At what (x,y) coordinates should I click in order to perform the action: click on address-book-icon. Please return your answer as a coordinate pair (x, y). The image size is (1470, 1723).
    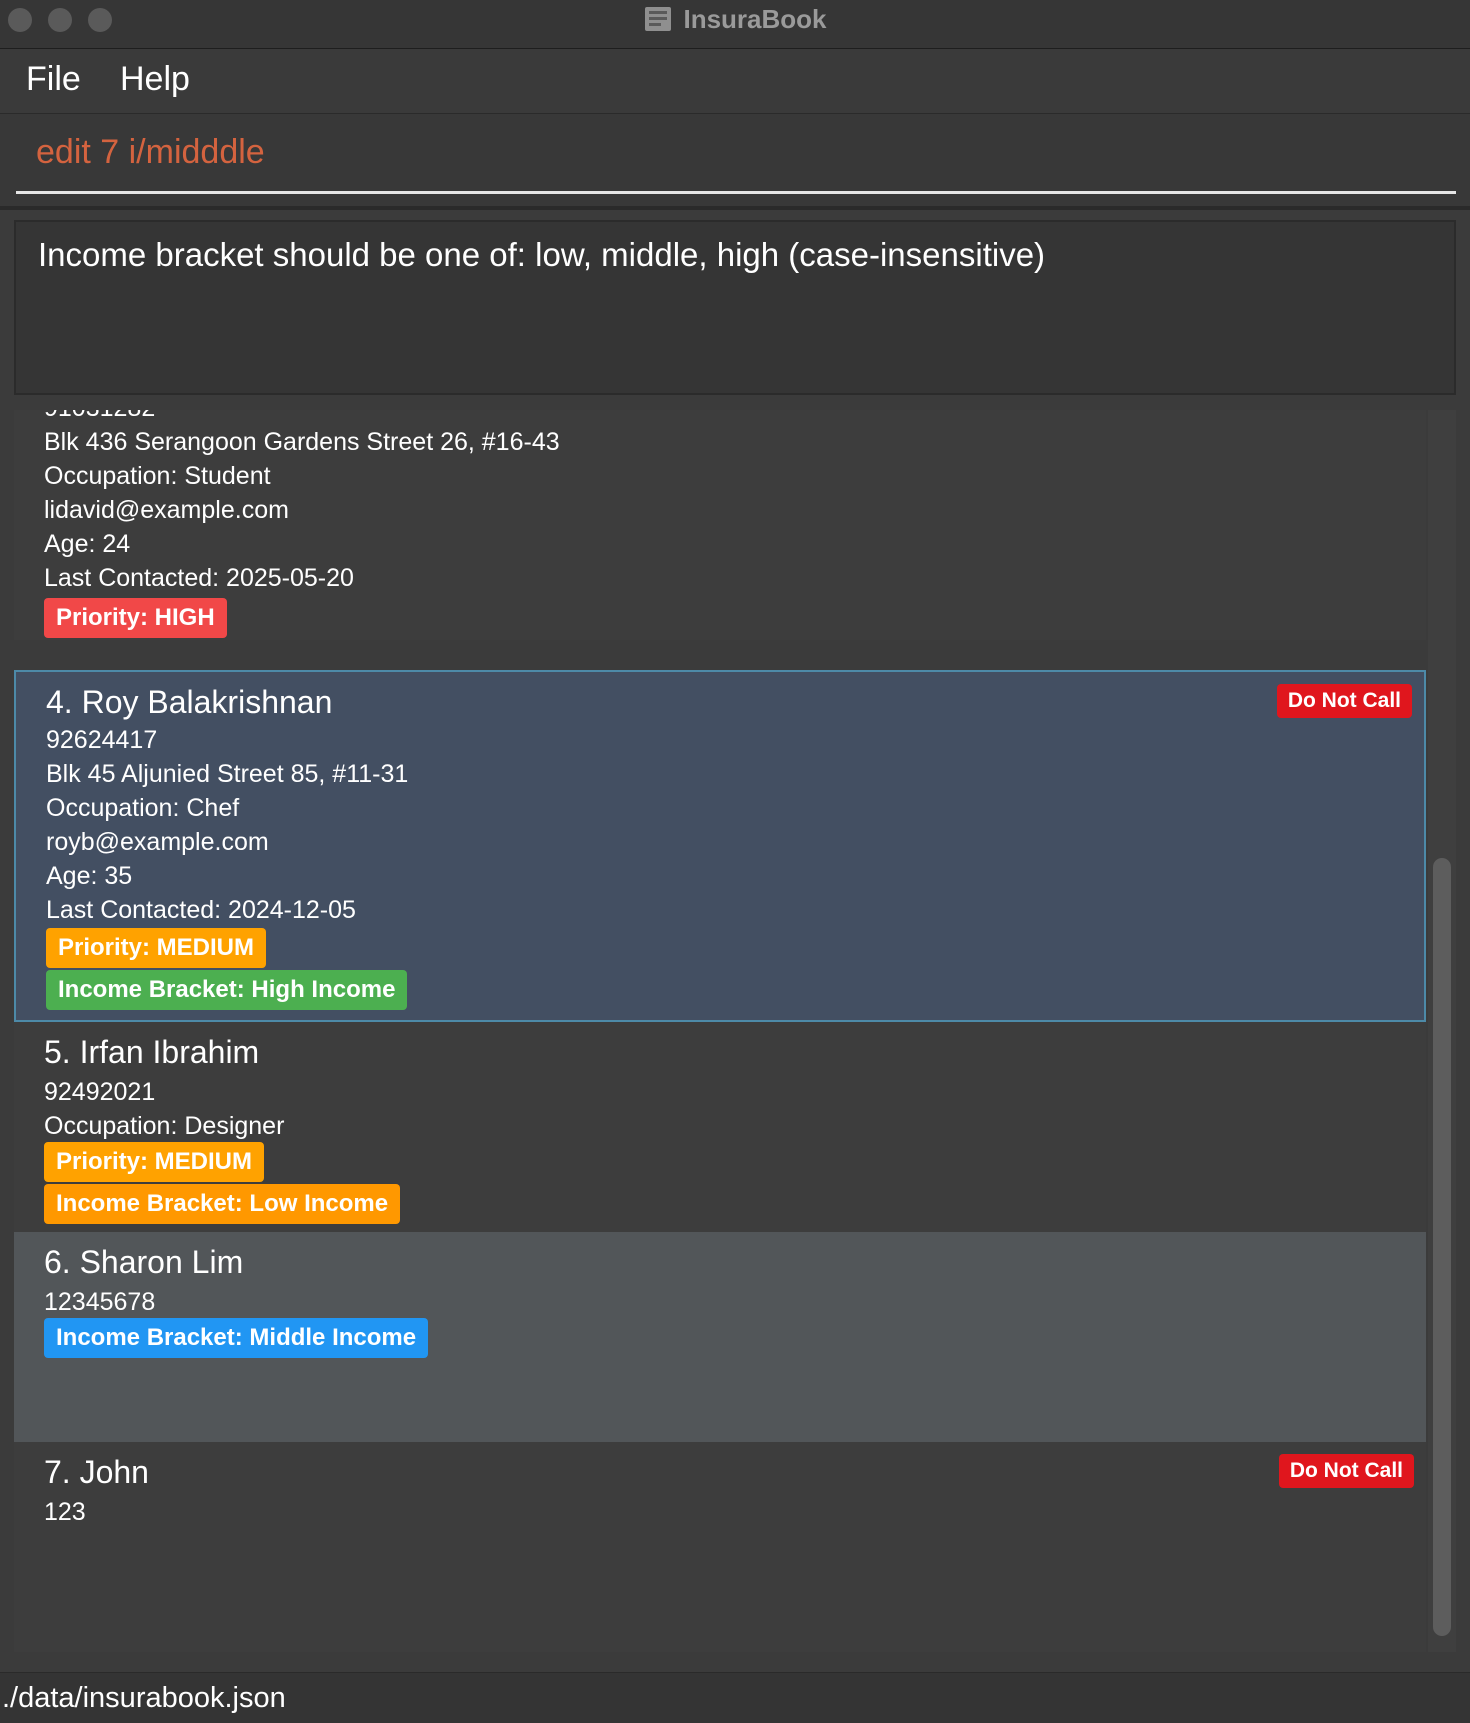
    Looking at the image, I should click on (658, 19).